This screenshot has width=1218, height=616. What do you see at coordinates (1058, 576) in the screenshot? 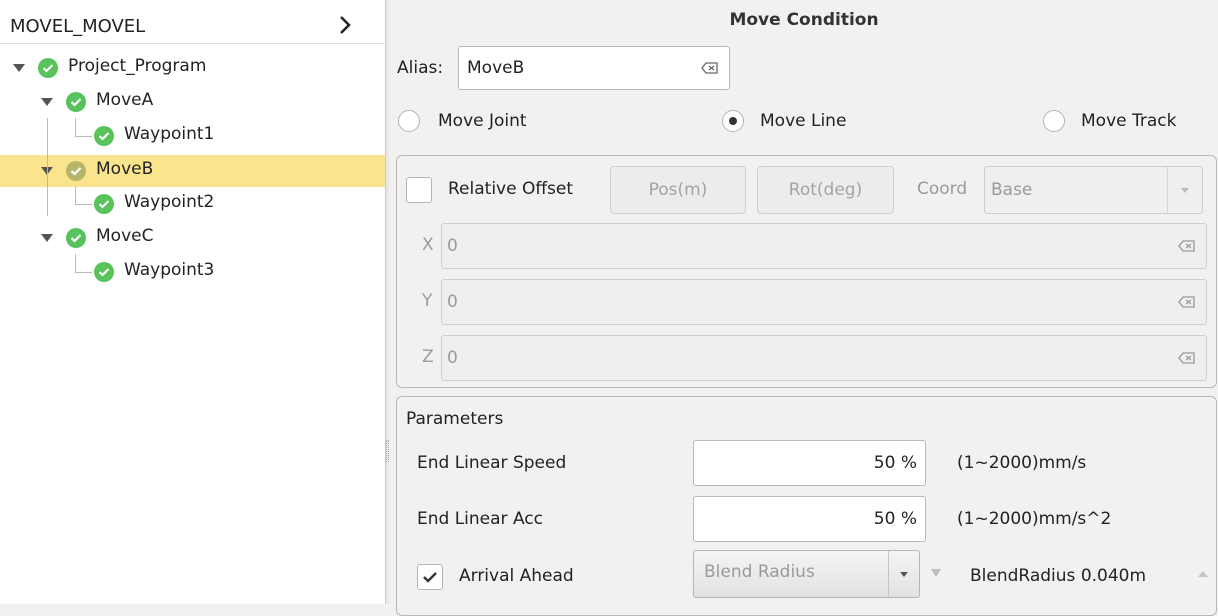
I see `blend-radius-readout: BlendRadius 0.040m` at bounding box center [1058, 576].